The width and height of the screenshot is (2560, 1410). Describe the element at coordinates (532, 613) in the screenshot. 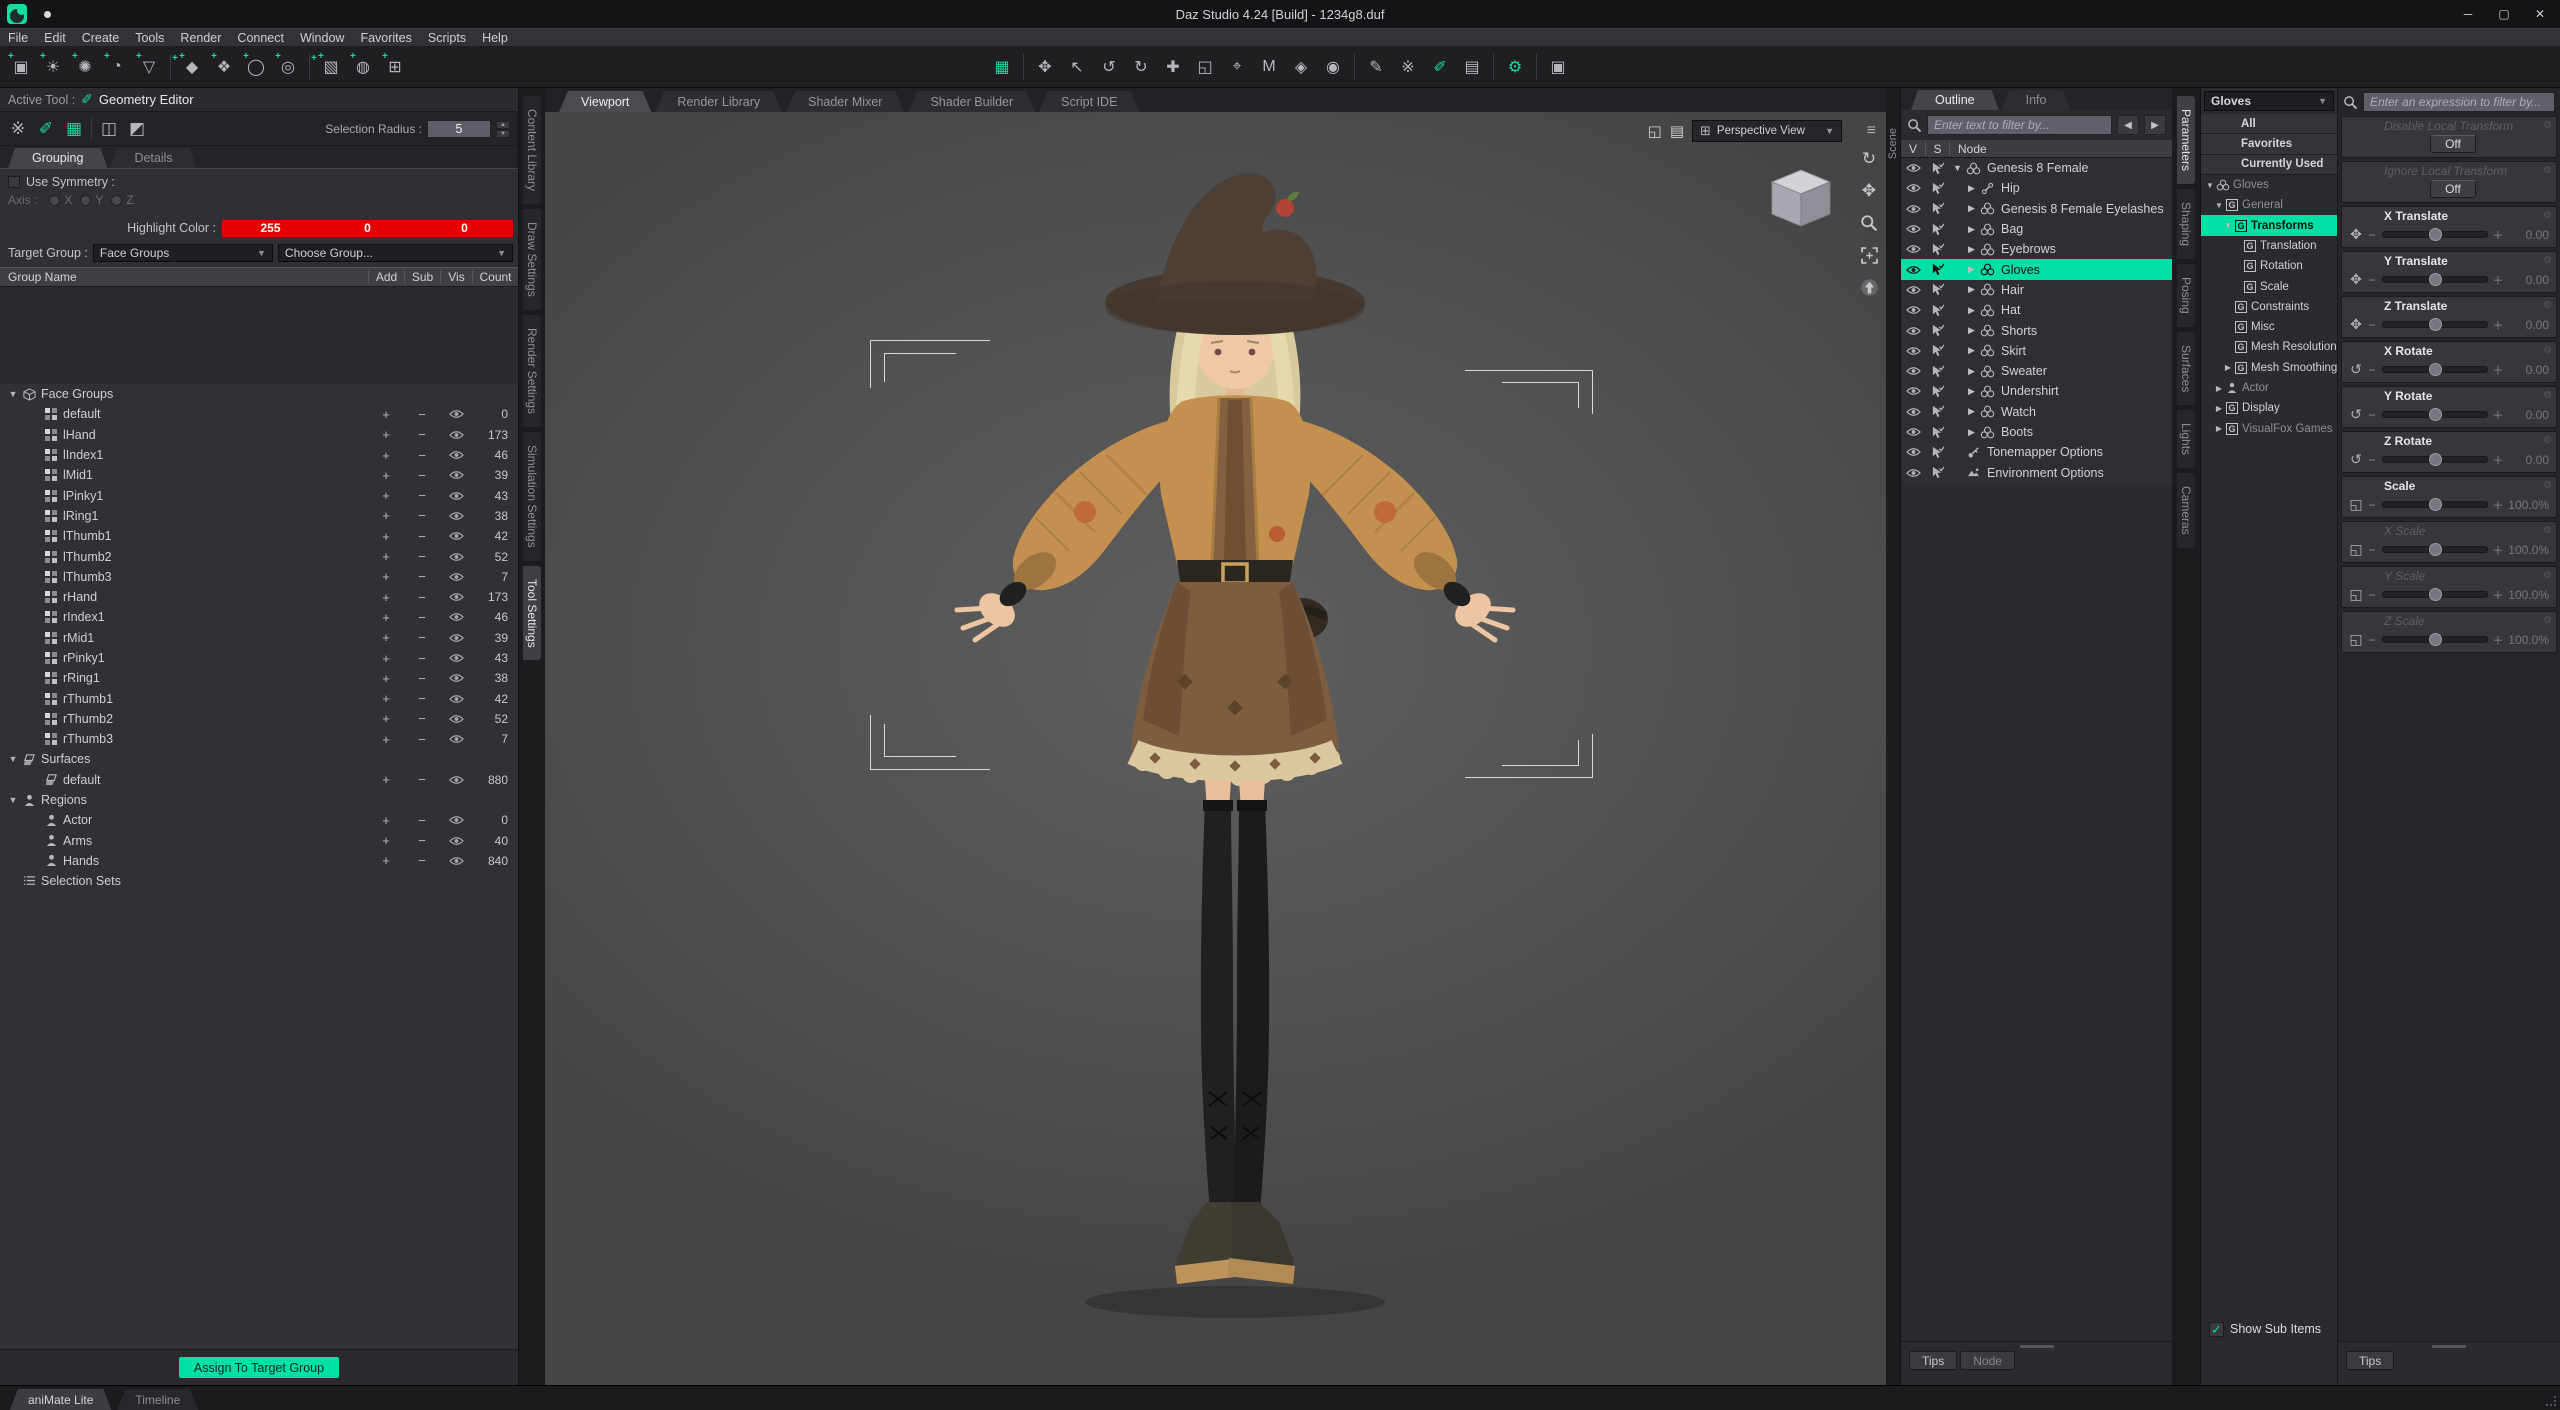

I see `dock-tab: Tool Settings` at that location.